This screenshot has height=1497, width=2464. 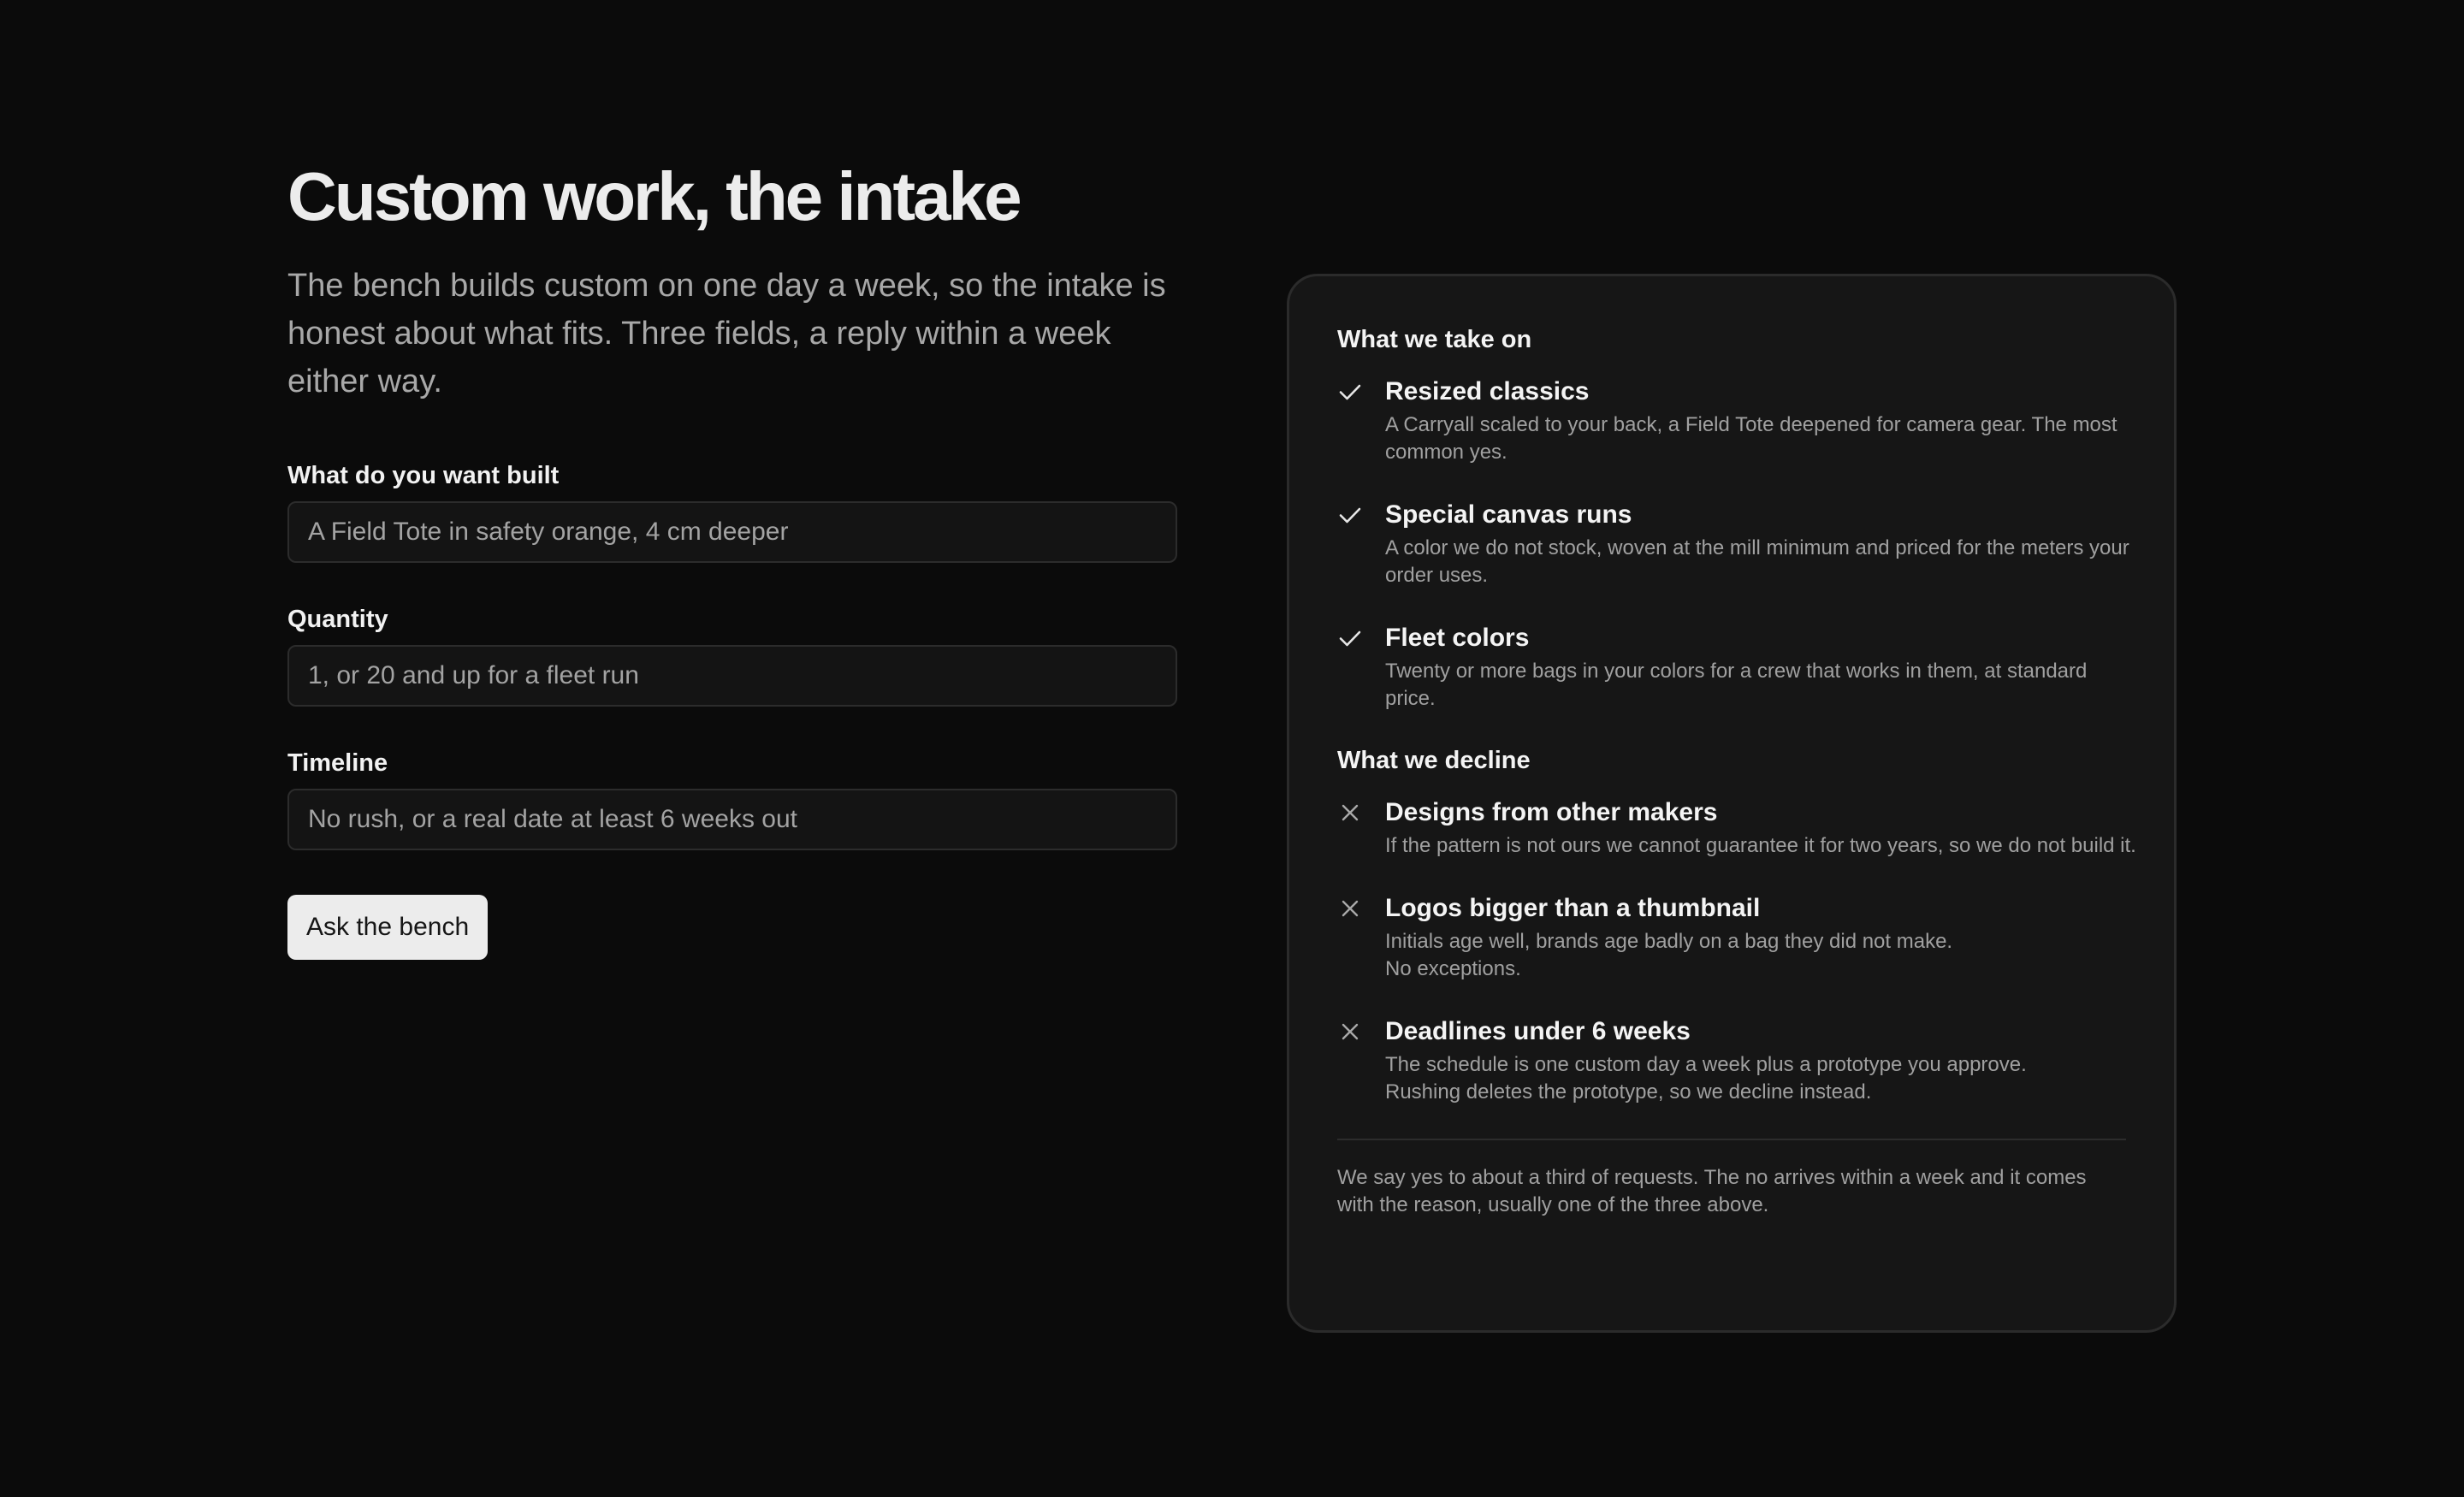 What do you see at coordinates (388, 927) in the screenshot?
I see `ask-the-bench-button: Ask the bench` at bounding box center [388, 927].